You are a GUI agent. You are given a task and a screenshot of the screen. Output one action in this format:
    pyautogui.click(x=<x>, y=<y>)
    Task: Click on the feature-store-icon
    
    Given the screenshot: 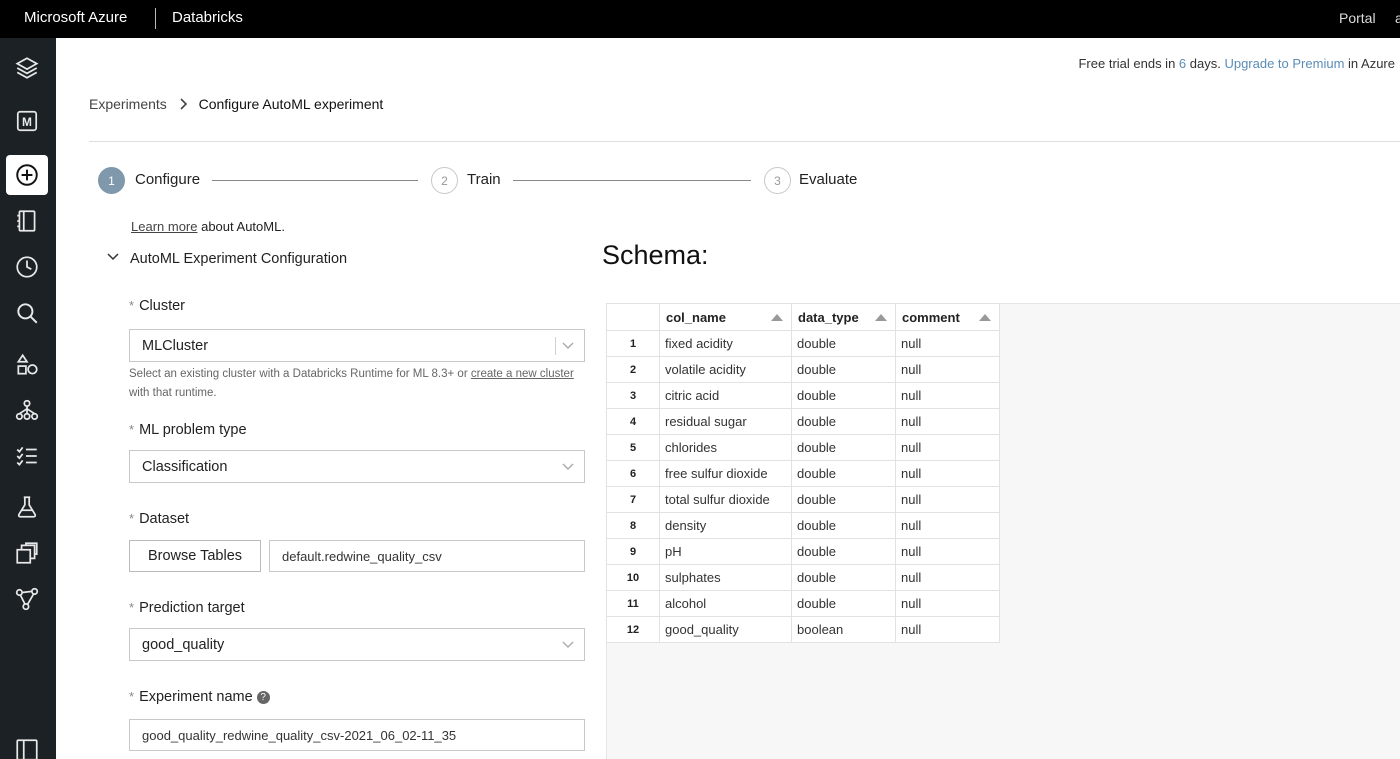 What is the action you would take?
    pyautogui.click(x=27, y=553)
    